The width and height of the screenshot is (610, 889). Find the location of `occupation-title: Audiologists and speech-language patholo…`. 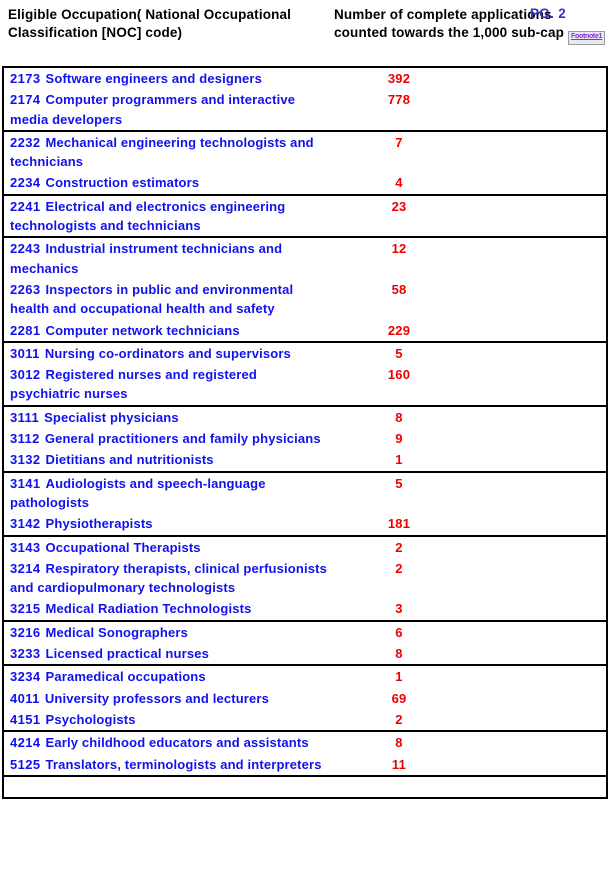

occupation-title: Audiologists and speech-language patholo… is located at coordinates (138, 492).